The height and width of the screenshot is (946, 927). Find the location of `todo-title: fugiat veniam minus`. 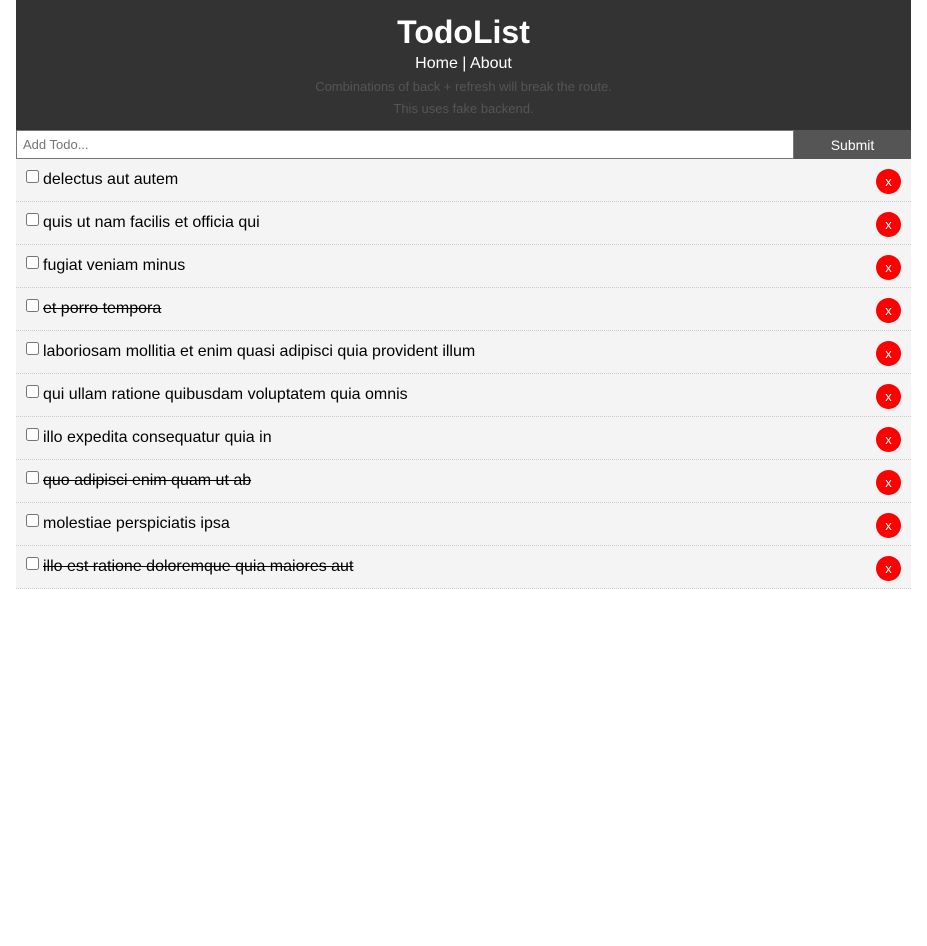

todo-title: fugiat veniam minus is located at coordinates (114, 265).